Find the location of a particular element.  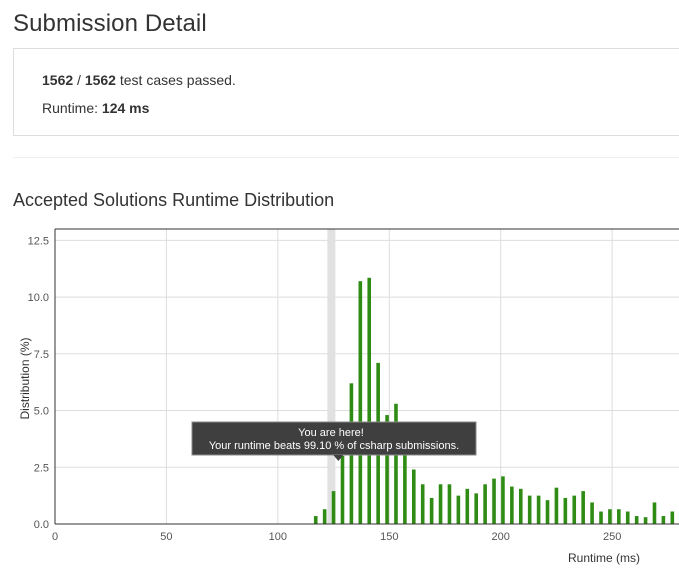

x-tick-label: 100 is located at coordinates (278, 537).